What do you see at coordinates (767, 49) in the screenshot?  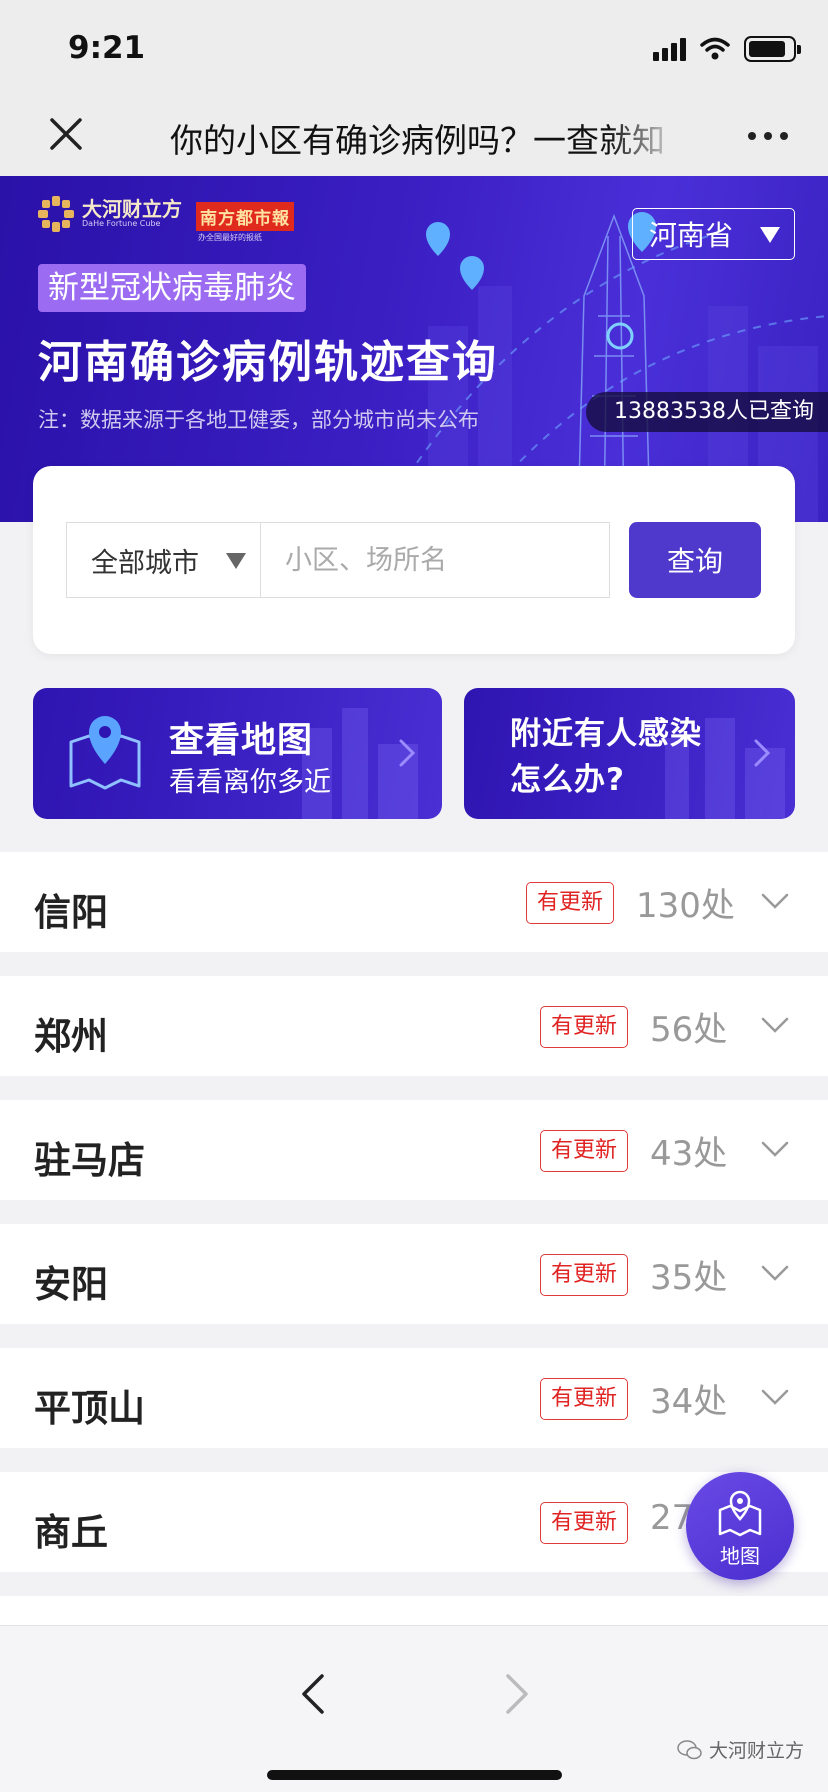 I see `battery-level` at bounding box center [767, 49].